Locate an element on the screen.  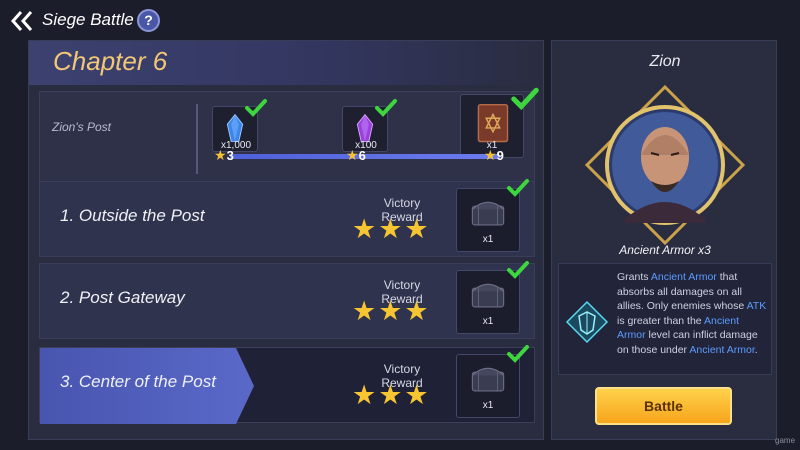
stage-name: 3. Center of the Post is located at coordinates (138, 381).